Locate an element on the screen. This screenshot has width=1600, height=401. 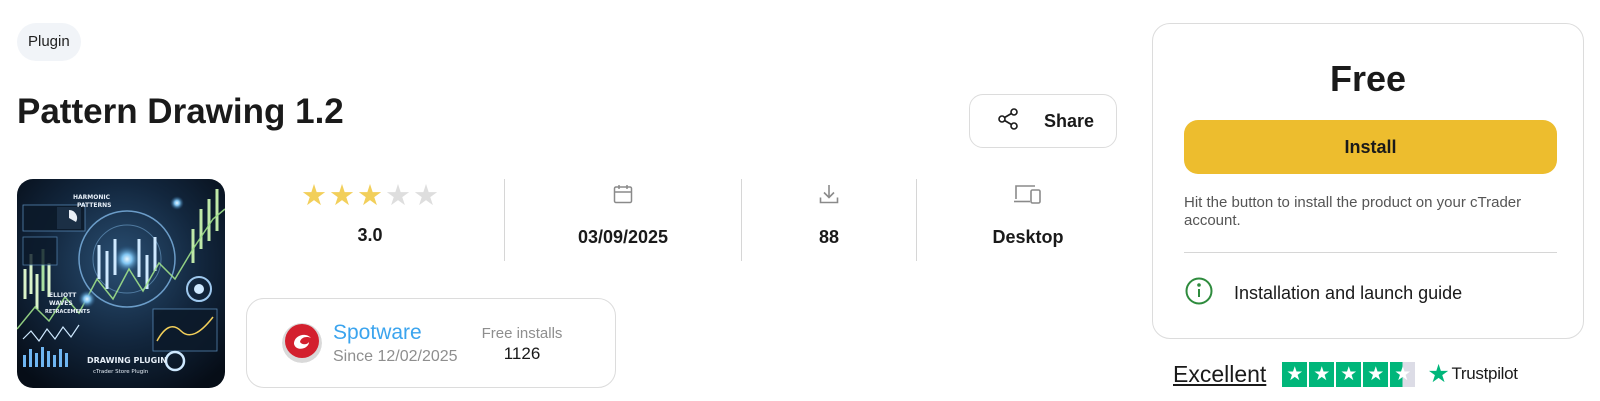
devices-icon is located at coordinates (1028, 196).